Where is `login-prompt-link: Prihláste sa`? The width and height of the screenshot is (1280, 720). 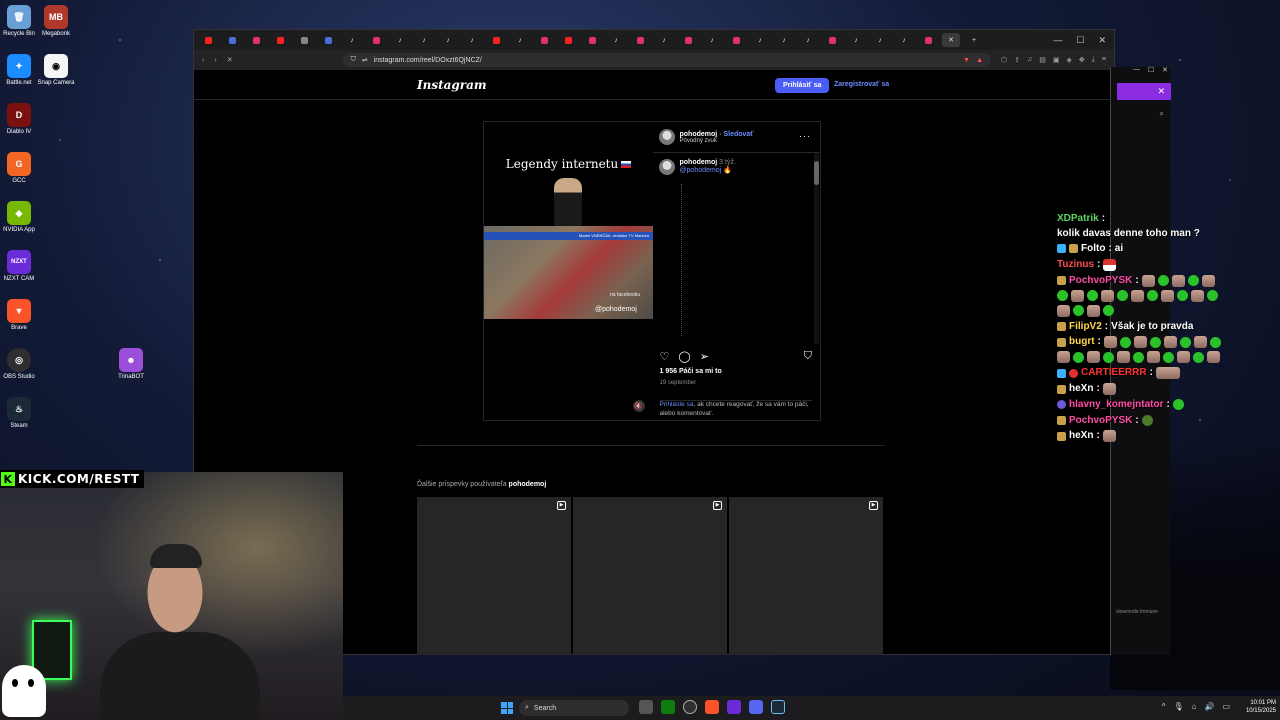 login-prompt-link: Prihláste sa is located at coordinates (677, 404).